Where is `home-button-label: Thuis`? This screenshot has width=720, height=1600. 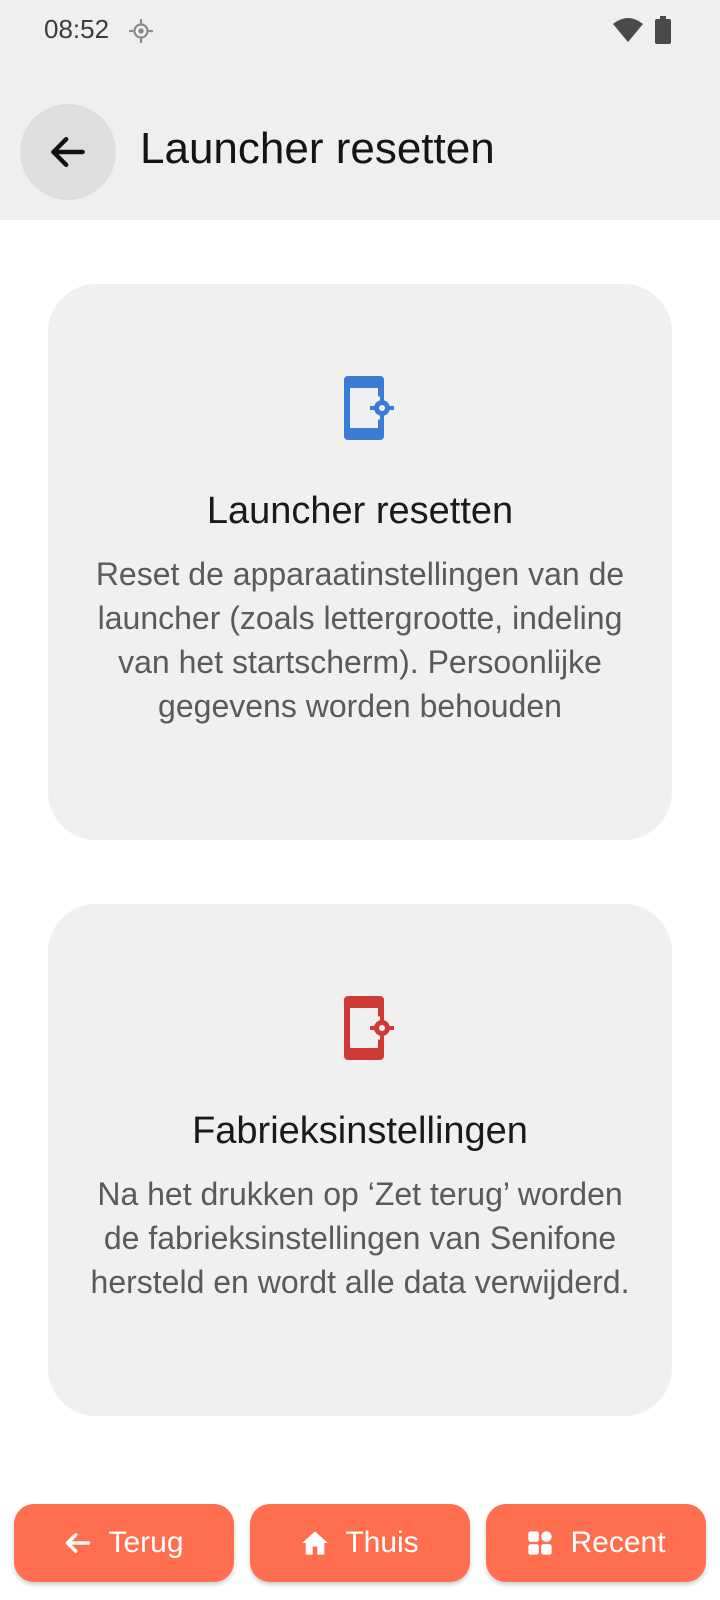 home-button-label: Thuis is located at coordinates (382, 1542).